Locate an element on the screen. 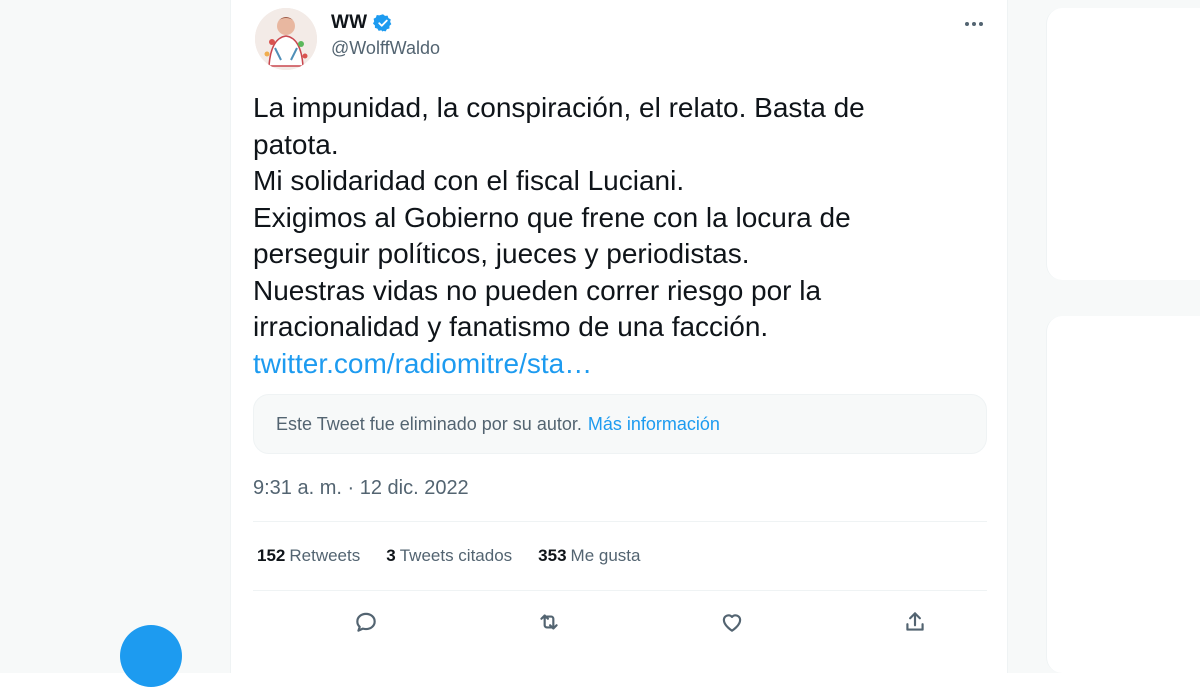 The image size is (1200, 687). avatar-illustration-icon is located at coordinates (286, 39).